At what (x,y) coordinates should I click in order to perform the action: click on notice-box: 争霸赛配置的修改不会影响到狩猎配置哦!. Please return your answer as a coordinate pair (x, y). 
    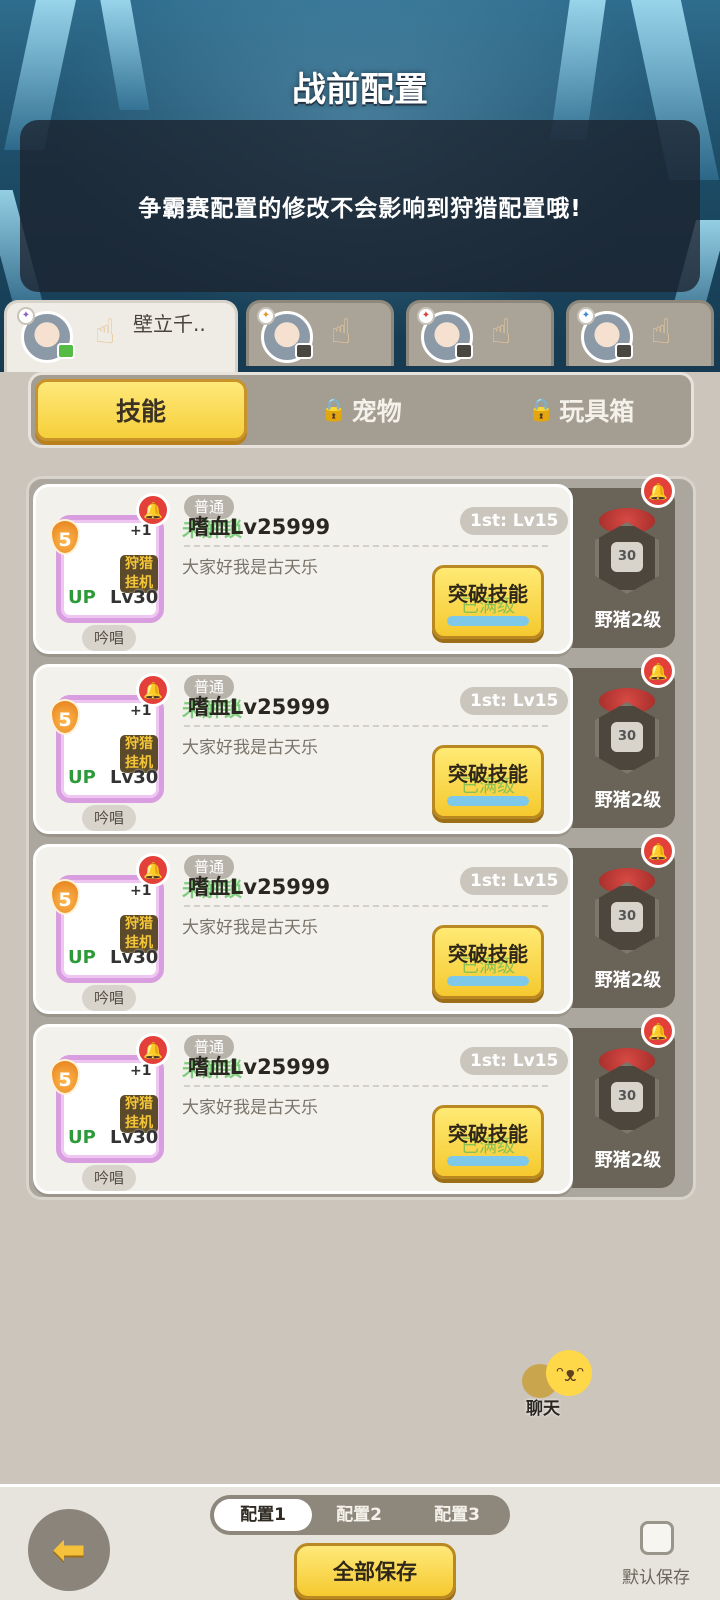
    Looking at the image, I should click on (360, 206).